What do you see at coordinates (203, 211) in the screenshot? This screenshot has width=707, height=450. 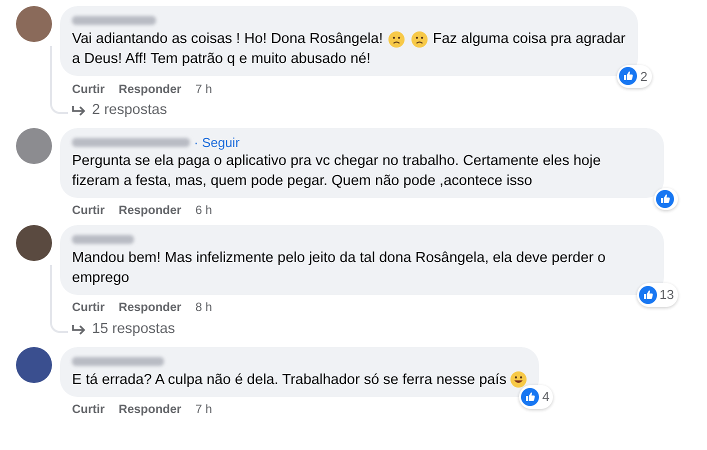 I see `comment-time: 6 h` at bounding box center [203, 211].